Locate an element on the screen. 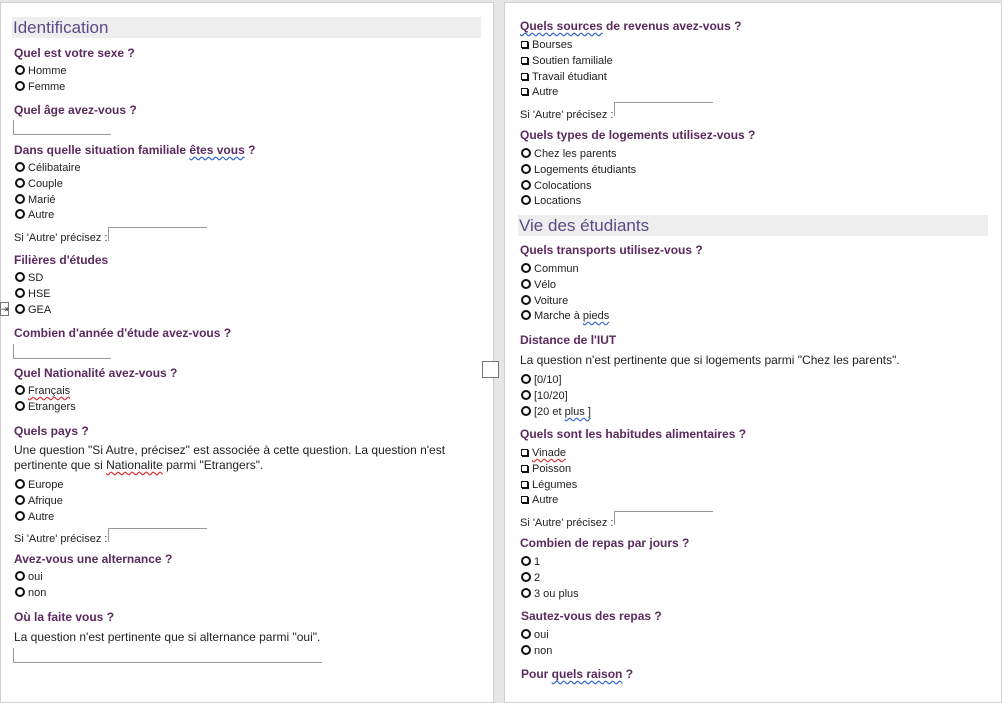 Image resolution: width=1002 pixels, height=703 pixels. question-sautez: Sautez-vous des repas ? is located at coordinates (591, 616).